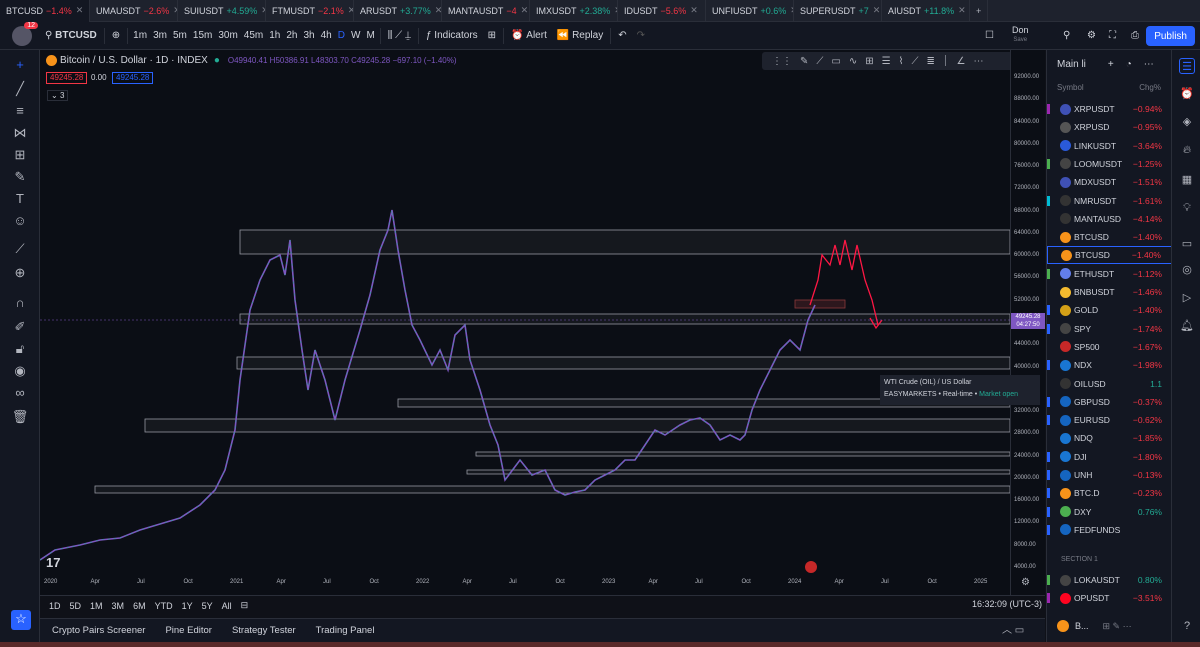 The height and width of the screenshot is (647, 1200). I want to click on add-symbol-icon: +, so click(1111, 64).